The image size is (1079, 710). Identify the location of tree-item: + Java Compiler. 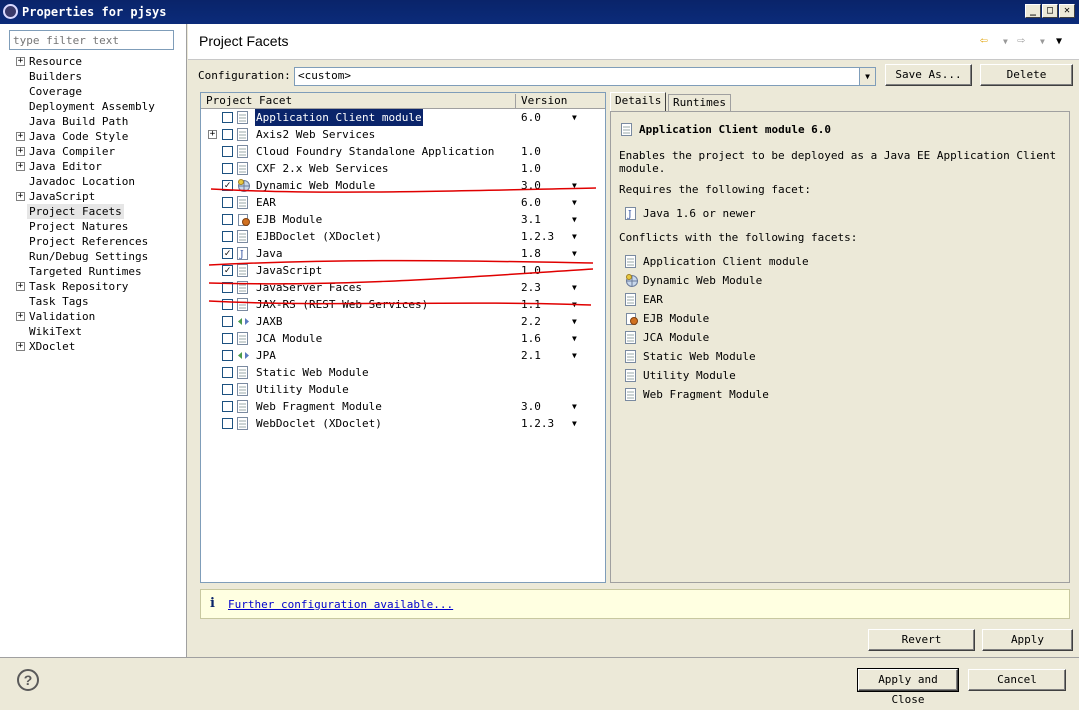
(93, 151).